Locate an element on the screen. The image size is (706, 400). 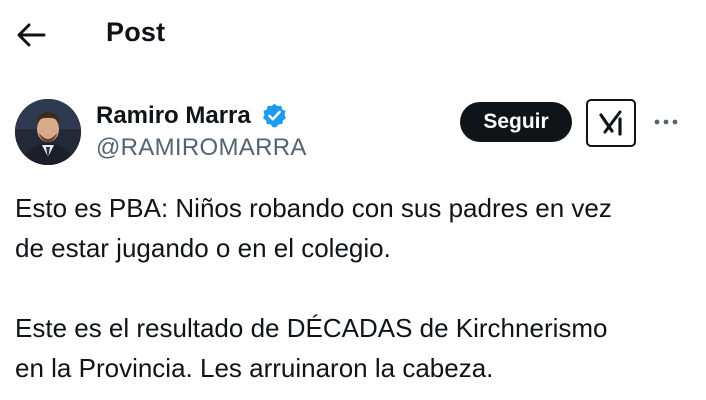
arrow-left-icon is located at coordinates (31, 35).